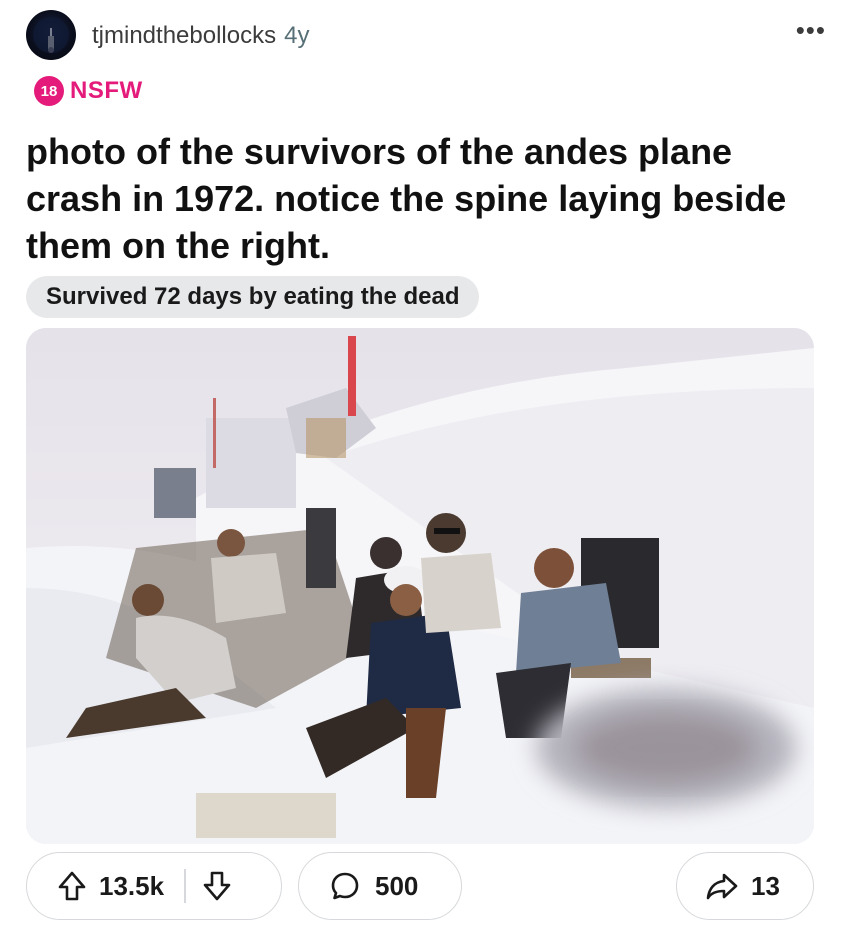  I want to click on comments-button: 500, so click(380, 886).